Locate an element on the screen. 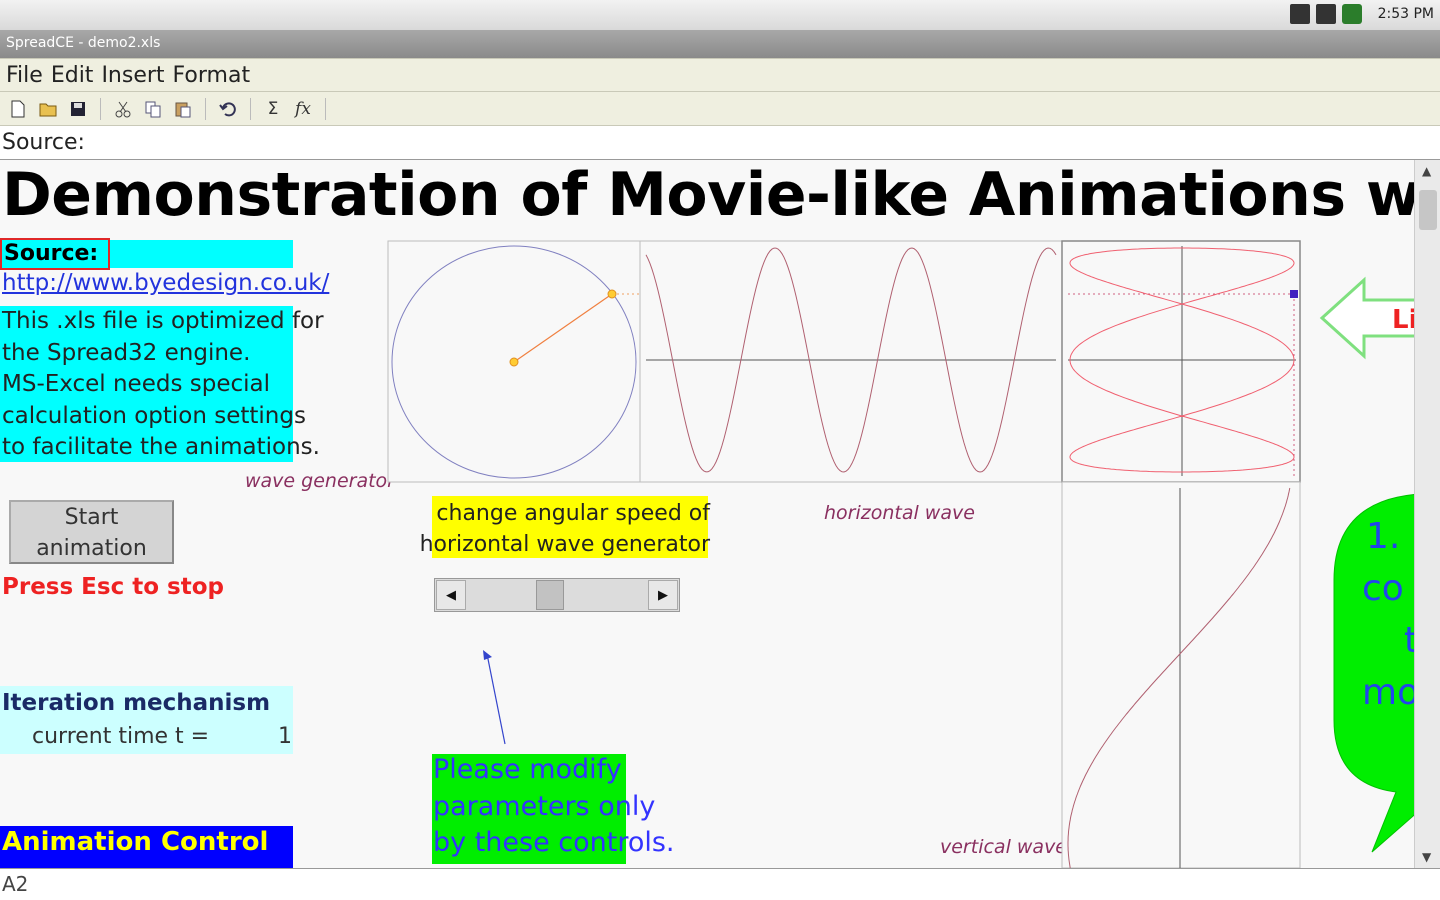  lissajous-frame is located at coordinates (1181, 361).